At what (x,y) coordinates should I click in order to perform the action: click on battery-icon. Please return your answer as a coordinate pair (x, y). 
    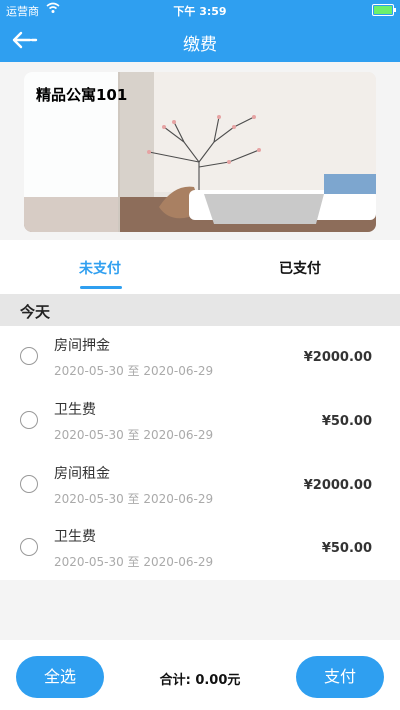
    Looking at the image, I should click on (384, 10).